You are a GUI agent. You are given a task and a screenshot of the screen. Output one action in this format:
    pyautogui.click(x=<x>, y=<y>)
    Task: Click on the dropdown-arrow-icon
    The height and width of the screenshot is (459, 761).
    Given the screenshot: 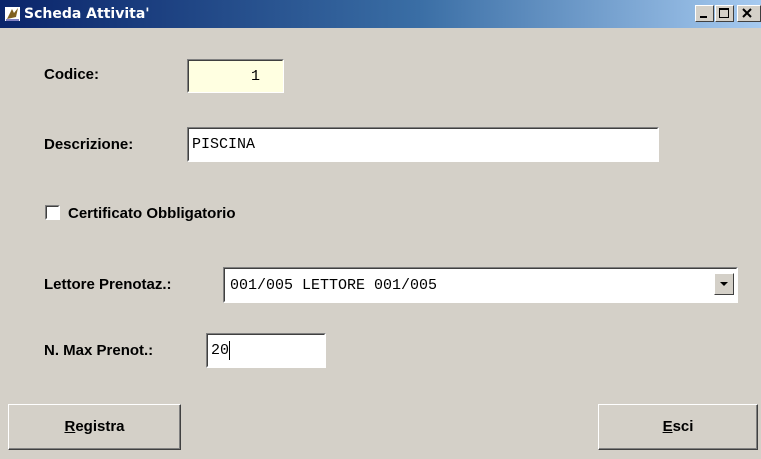 What is the action you would take?
    pyautogui.click(x=724, y=284)
    